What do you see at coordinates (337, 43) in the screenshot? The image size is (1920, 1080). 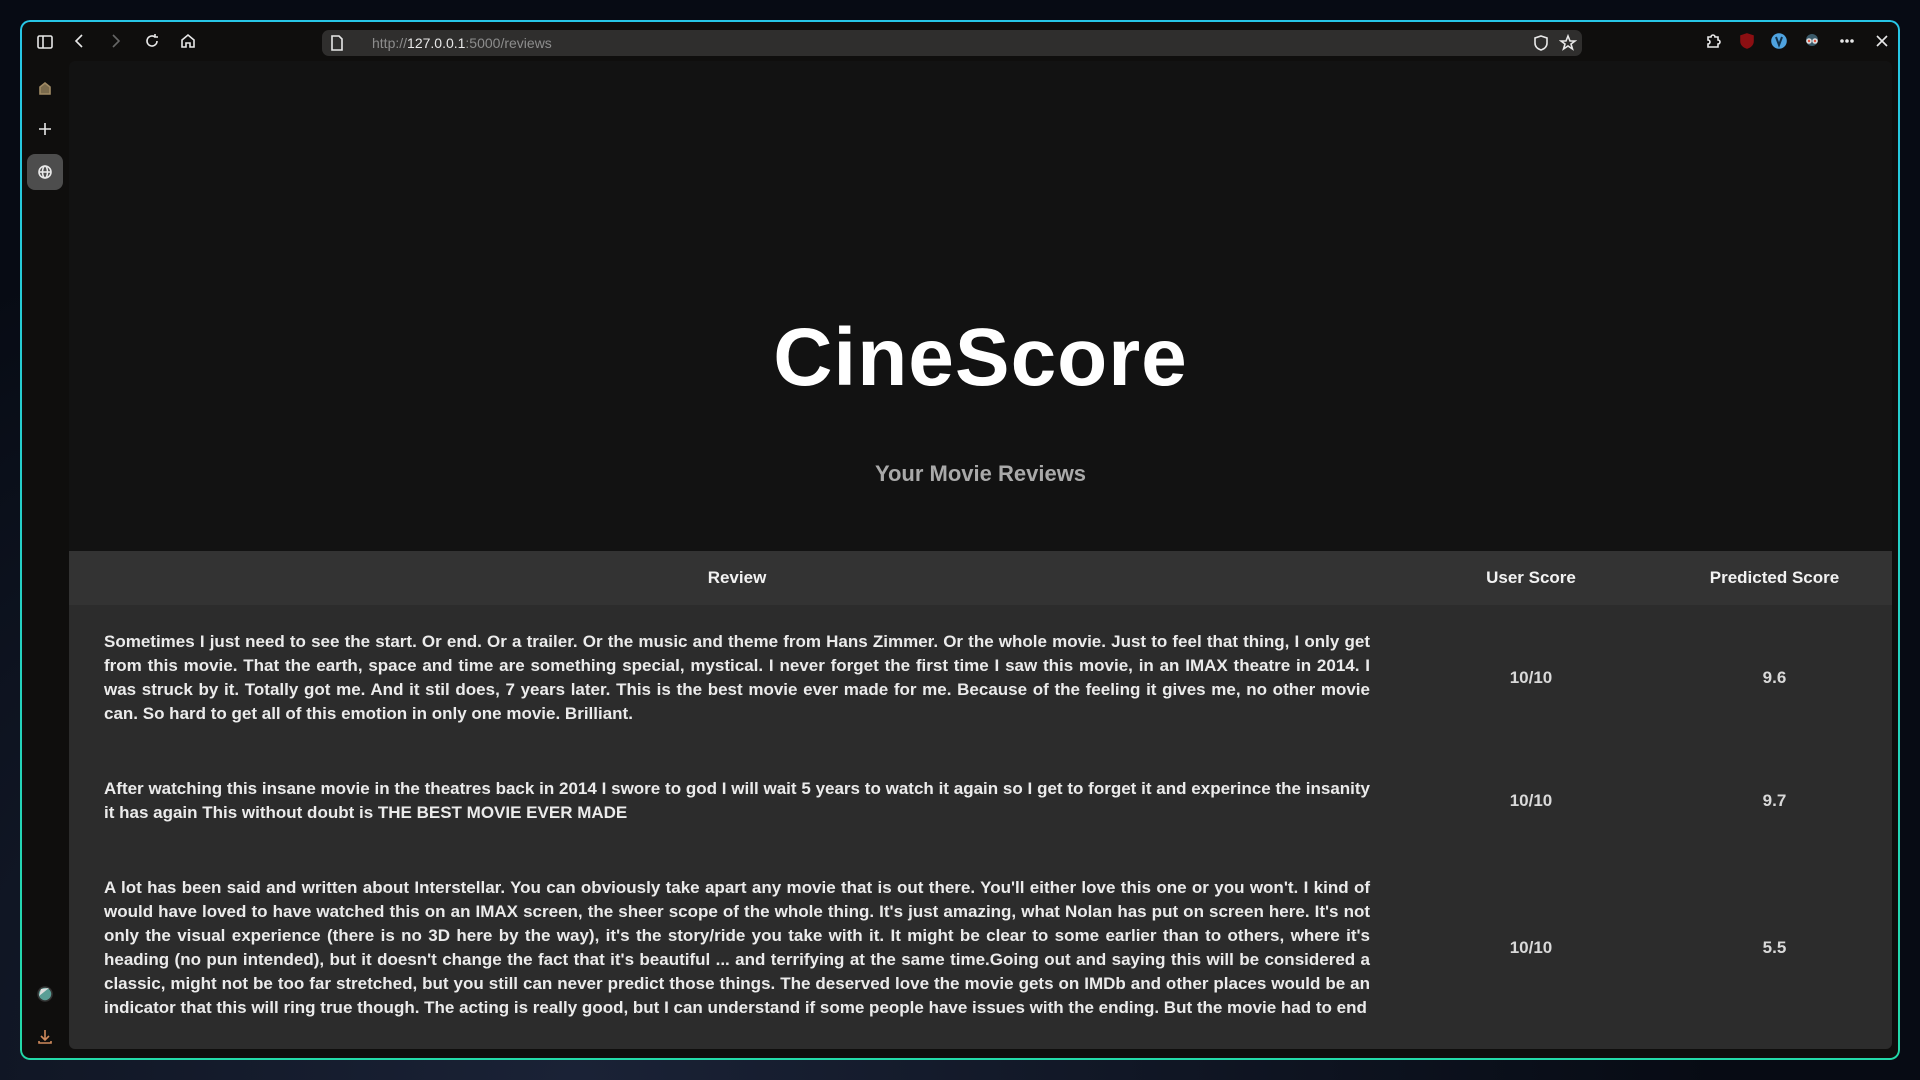 I see `page-icon` at bounding box center [337, 43].